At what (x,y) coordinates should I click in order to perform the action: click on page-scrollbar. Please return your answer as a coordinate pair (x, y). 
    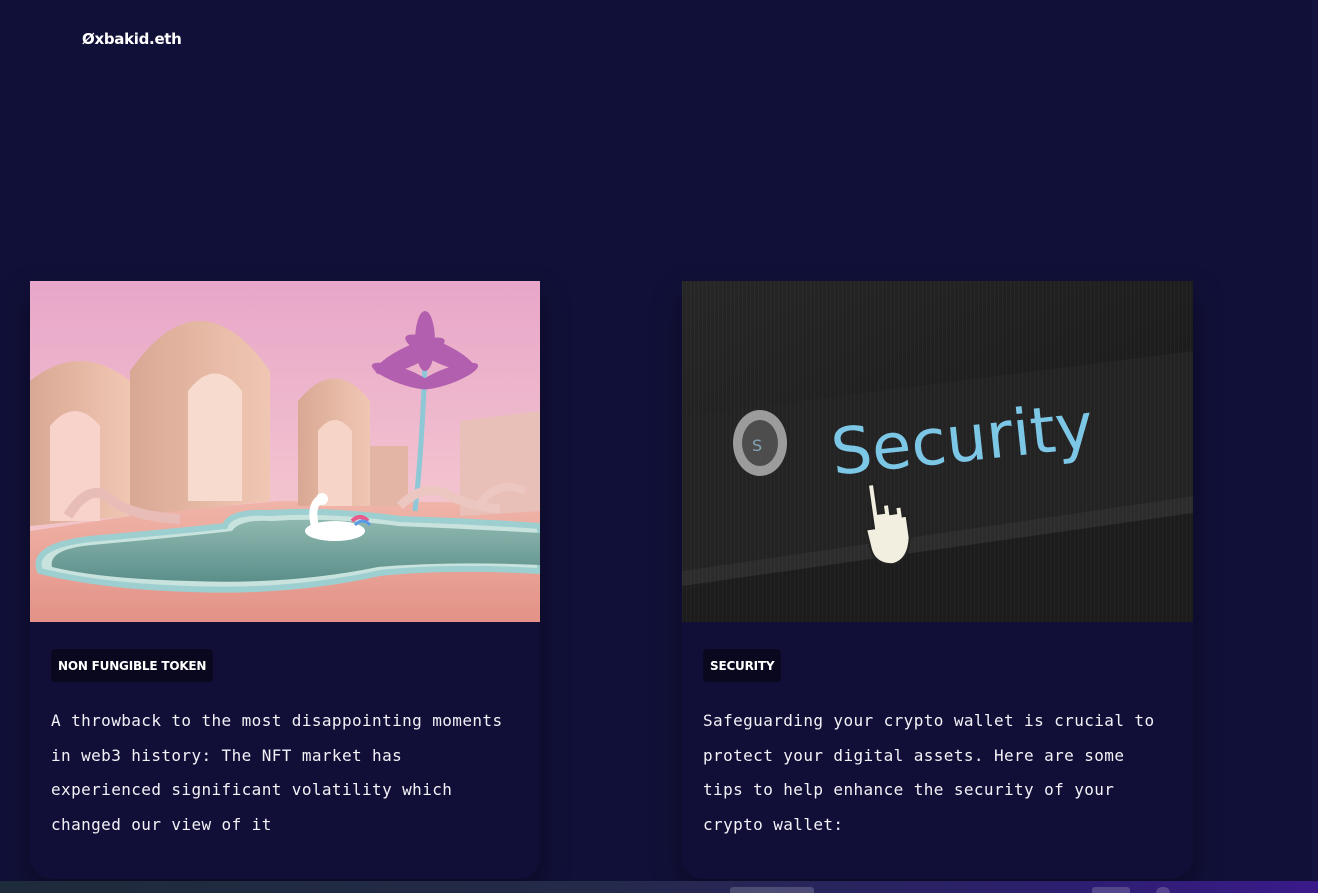
    Looking at the image, I should click on (1315, 440).